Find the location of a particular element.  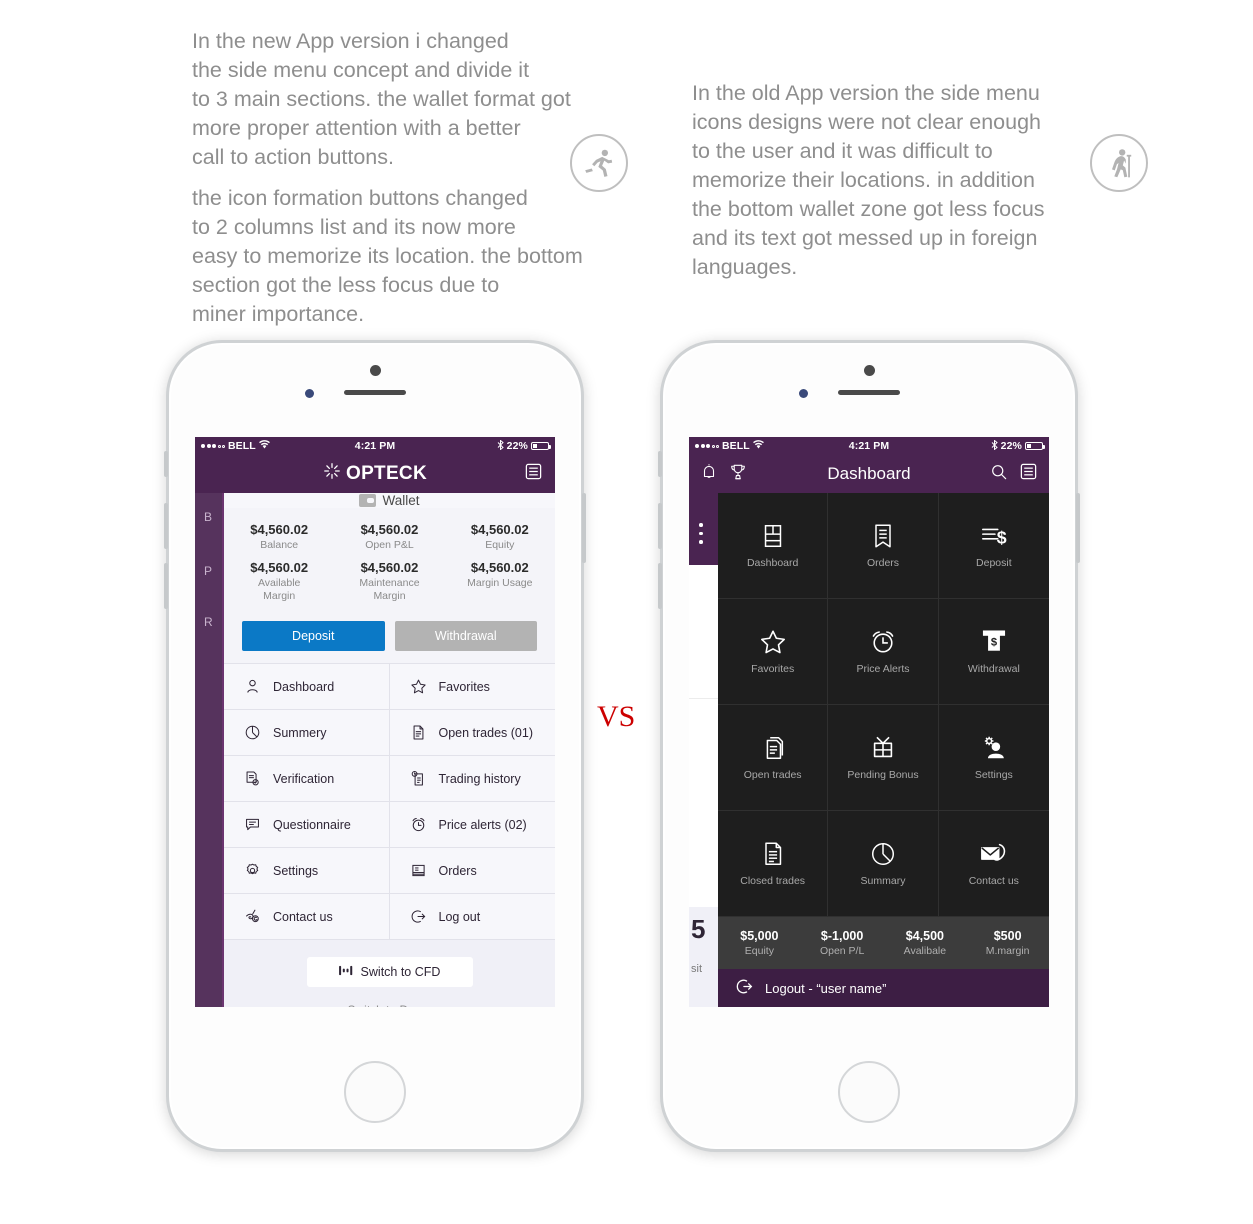

menu-item-favorites: Favorites is located at coordinates (472, 687).